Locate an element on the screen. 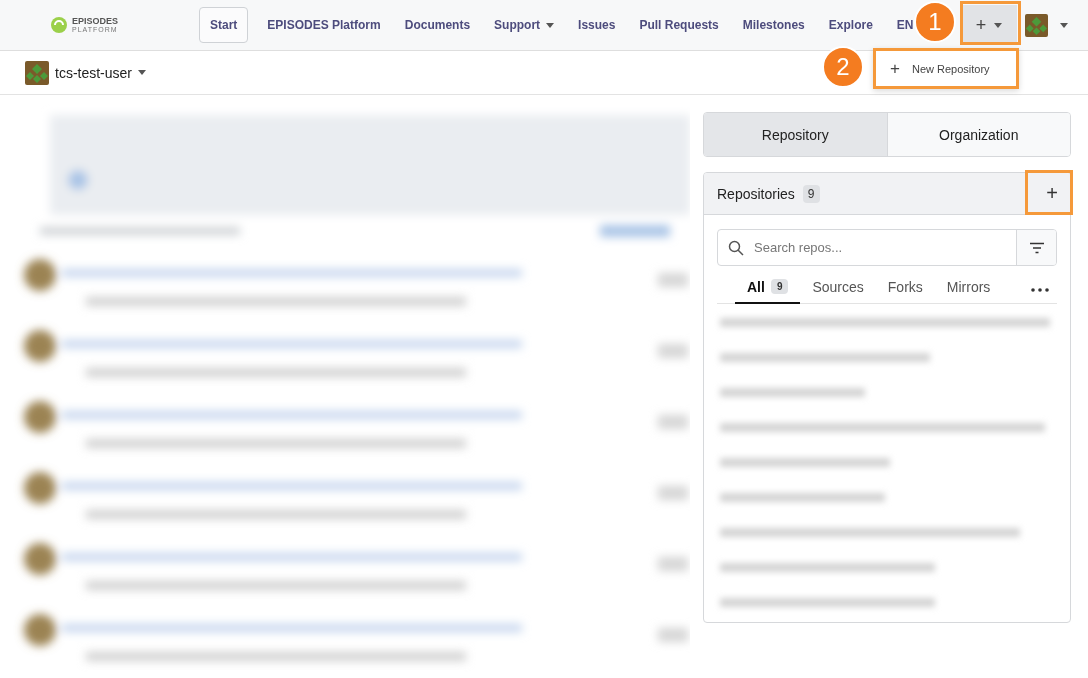  nav-link: Pull Requests is located at coordinates (679, 25).